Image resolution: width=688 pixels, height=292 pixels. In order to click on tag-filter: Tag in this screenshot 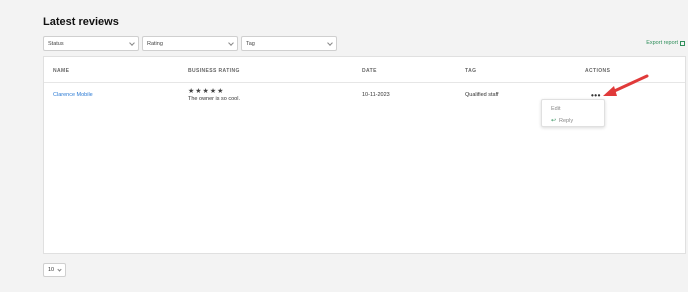, I will do `click(289, 43)`.